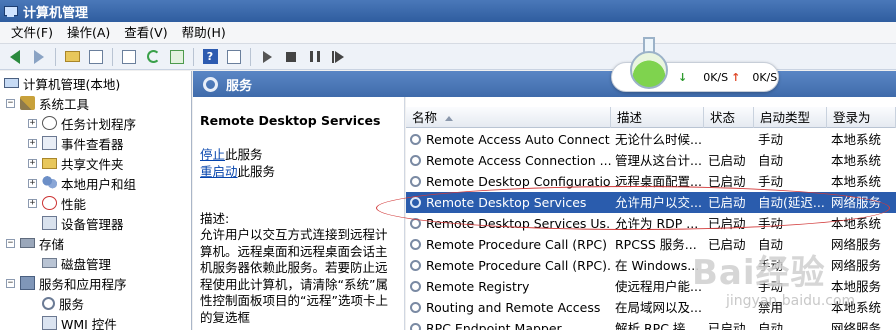  I want to click on menu-bar: 文件(F) 操作(A) 查看(V) 帮助(H), so click(448, 33).